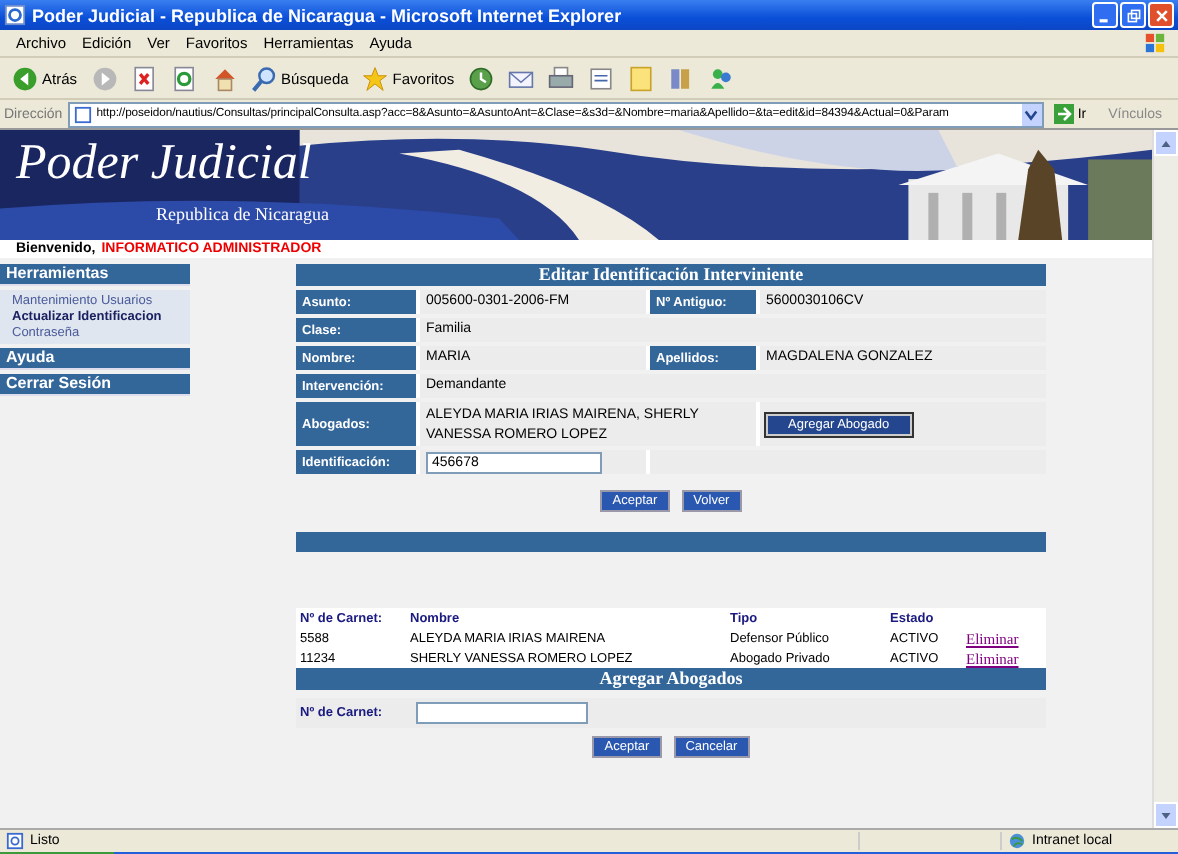  I want to click on books-icon, so click(681, 78).